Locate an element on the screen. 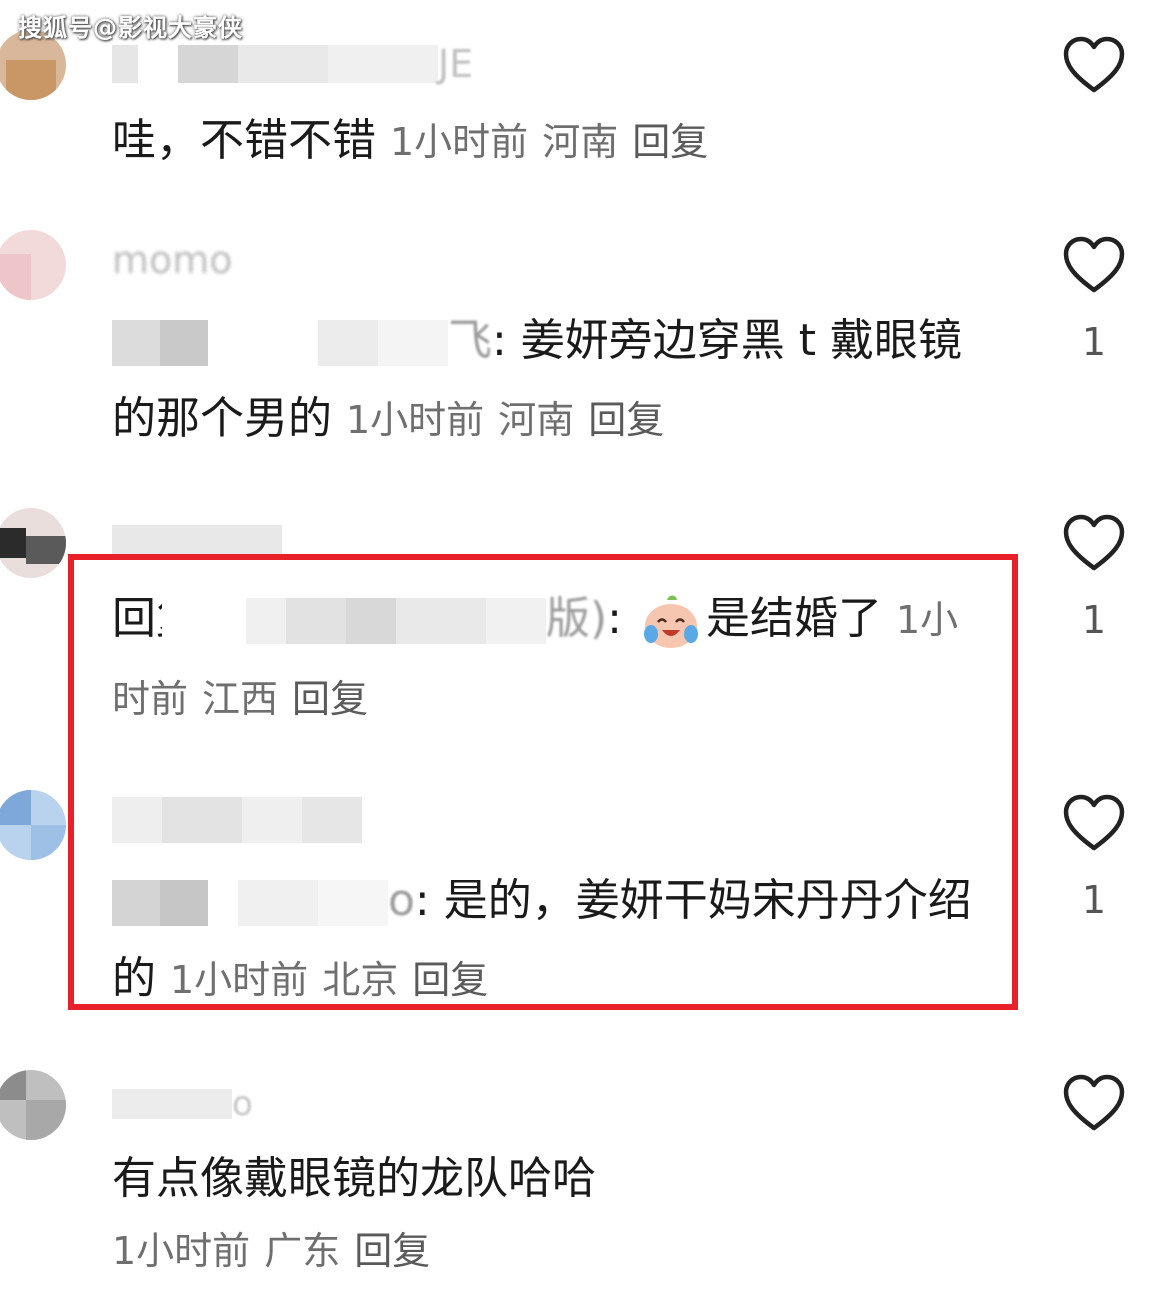 The height and width of the screenshot is (1290, 1162). username: JE is located at coordinates (292, 64).